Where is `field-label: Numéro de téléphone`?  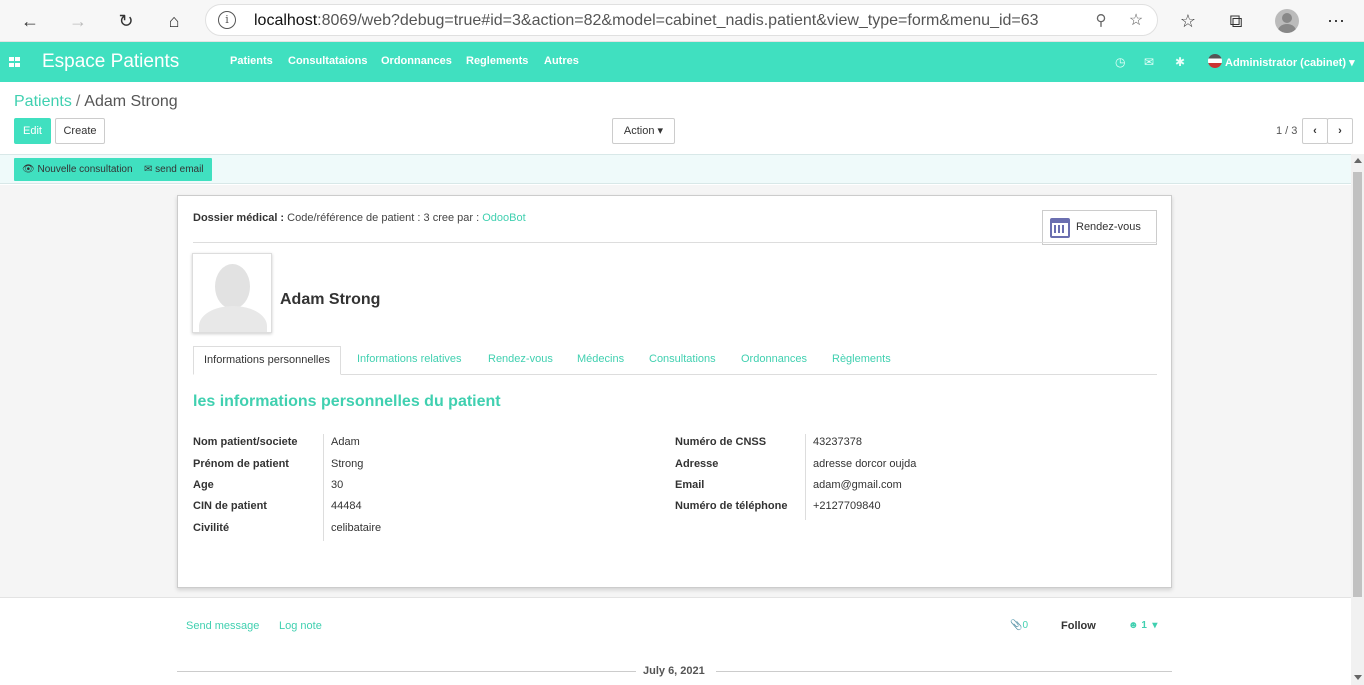
field-label: Numéro de téléphone is located at coordinates (731, 506).